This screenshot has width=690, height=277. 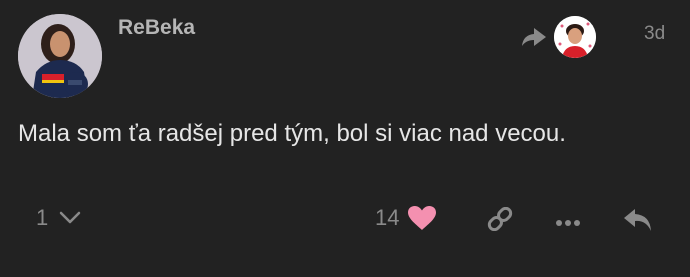 I want to click on heart-icon, so click(x=422, y=218).